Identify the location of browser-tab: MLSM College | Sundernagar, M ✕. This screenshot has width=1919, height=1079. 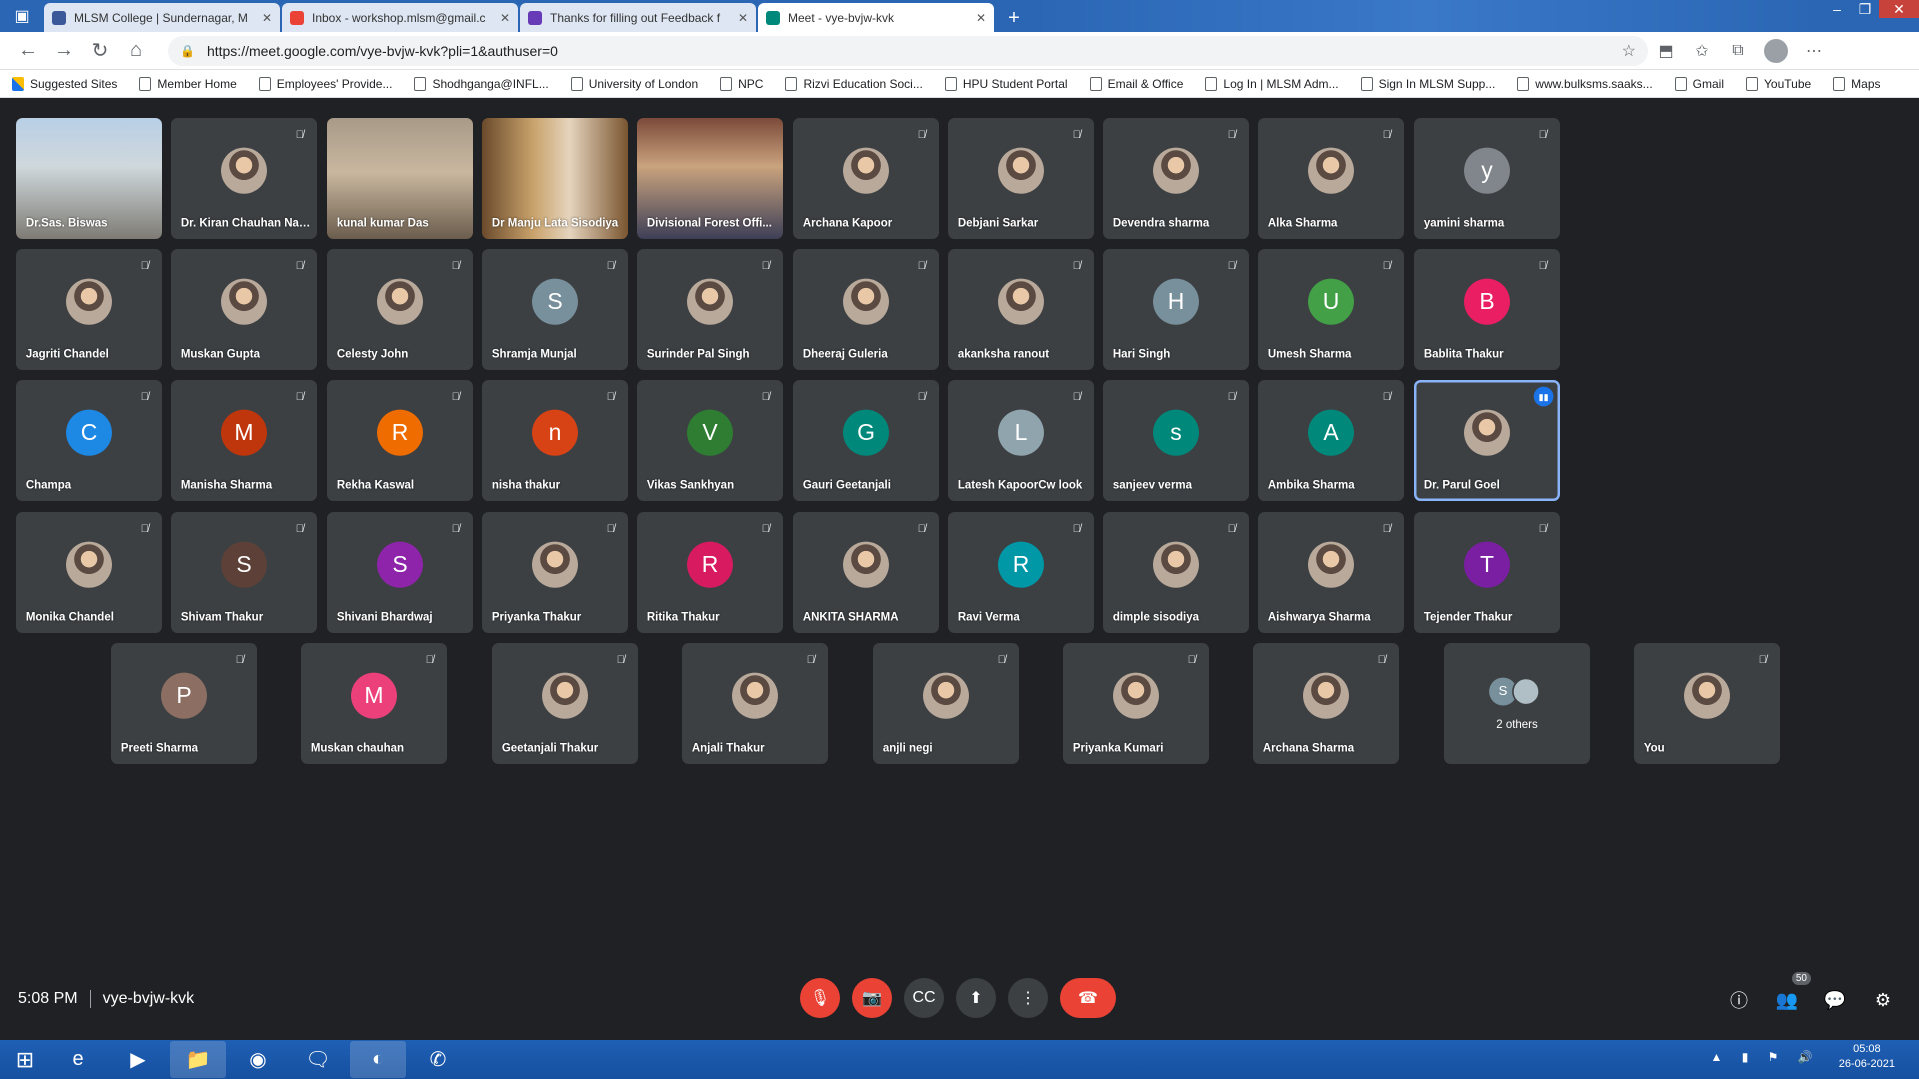
(162, 17).